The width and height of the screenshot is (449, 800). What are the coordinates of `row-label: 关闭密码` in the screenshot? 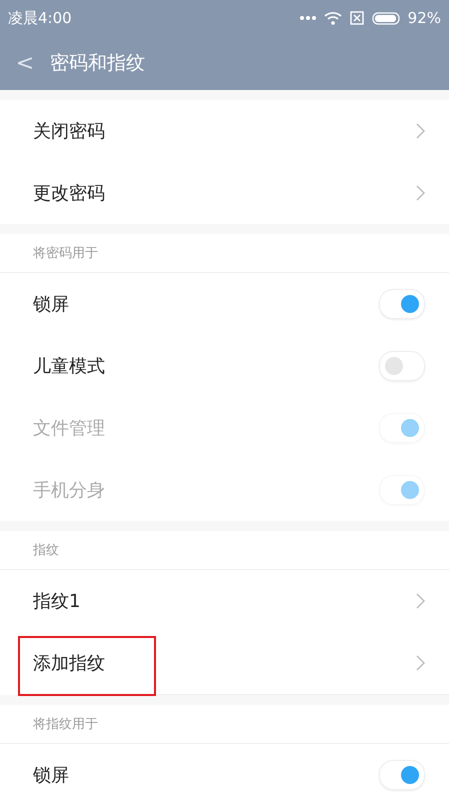 It's located at (69, 131).